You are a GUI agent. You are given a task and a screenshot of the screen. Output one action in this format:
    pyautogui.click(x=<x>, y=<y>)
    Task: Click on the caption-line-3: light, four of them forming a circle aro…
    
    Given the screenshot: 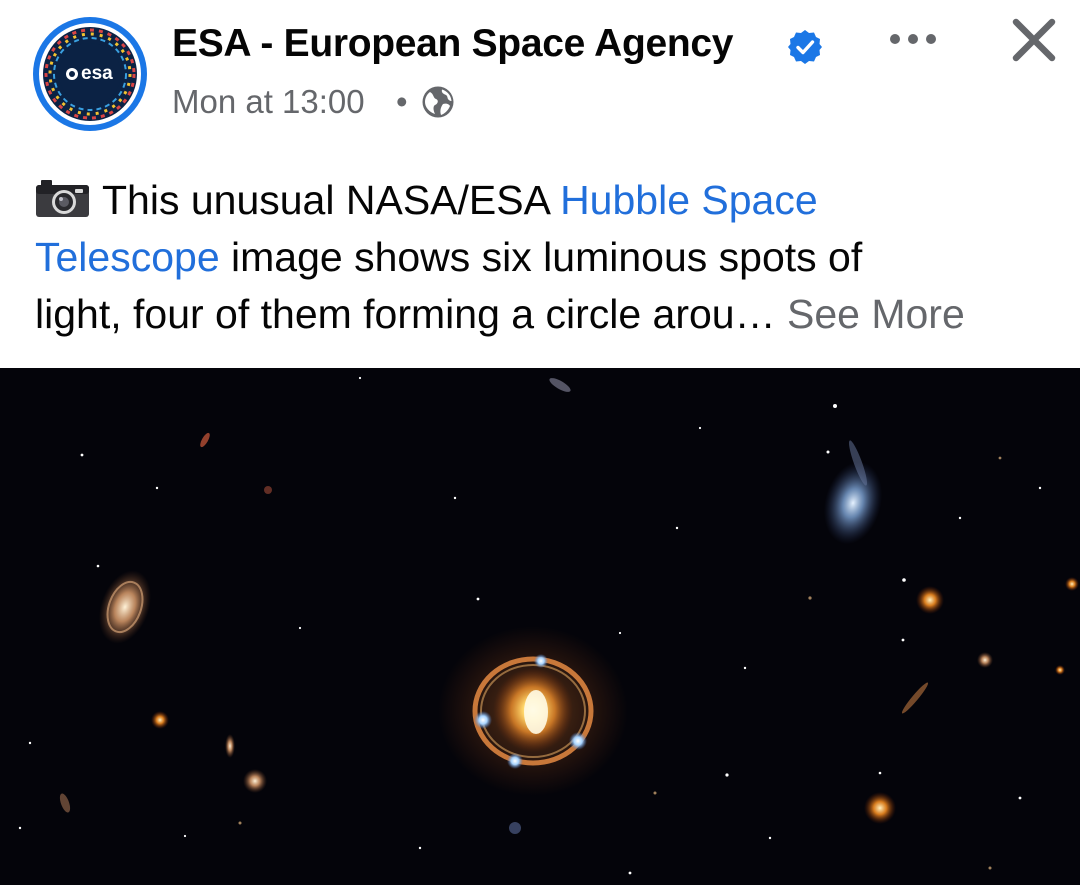 What is the action you would take?
    pyautogui.click(x=550, y=314)
    